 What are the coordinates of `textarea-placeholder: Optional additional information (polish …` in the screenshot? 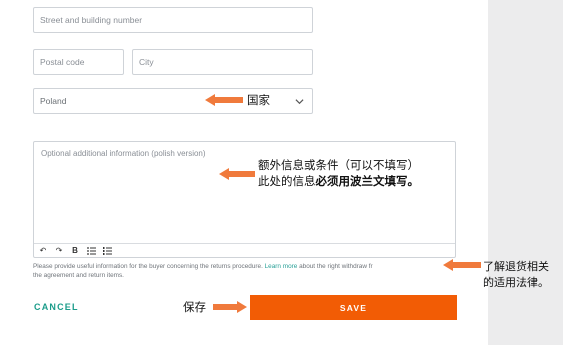 It's located at (123, 153).